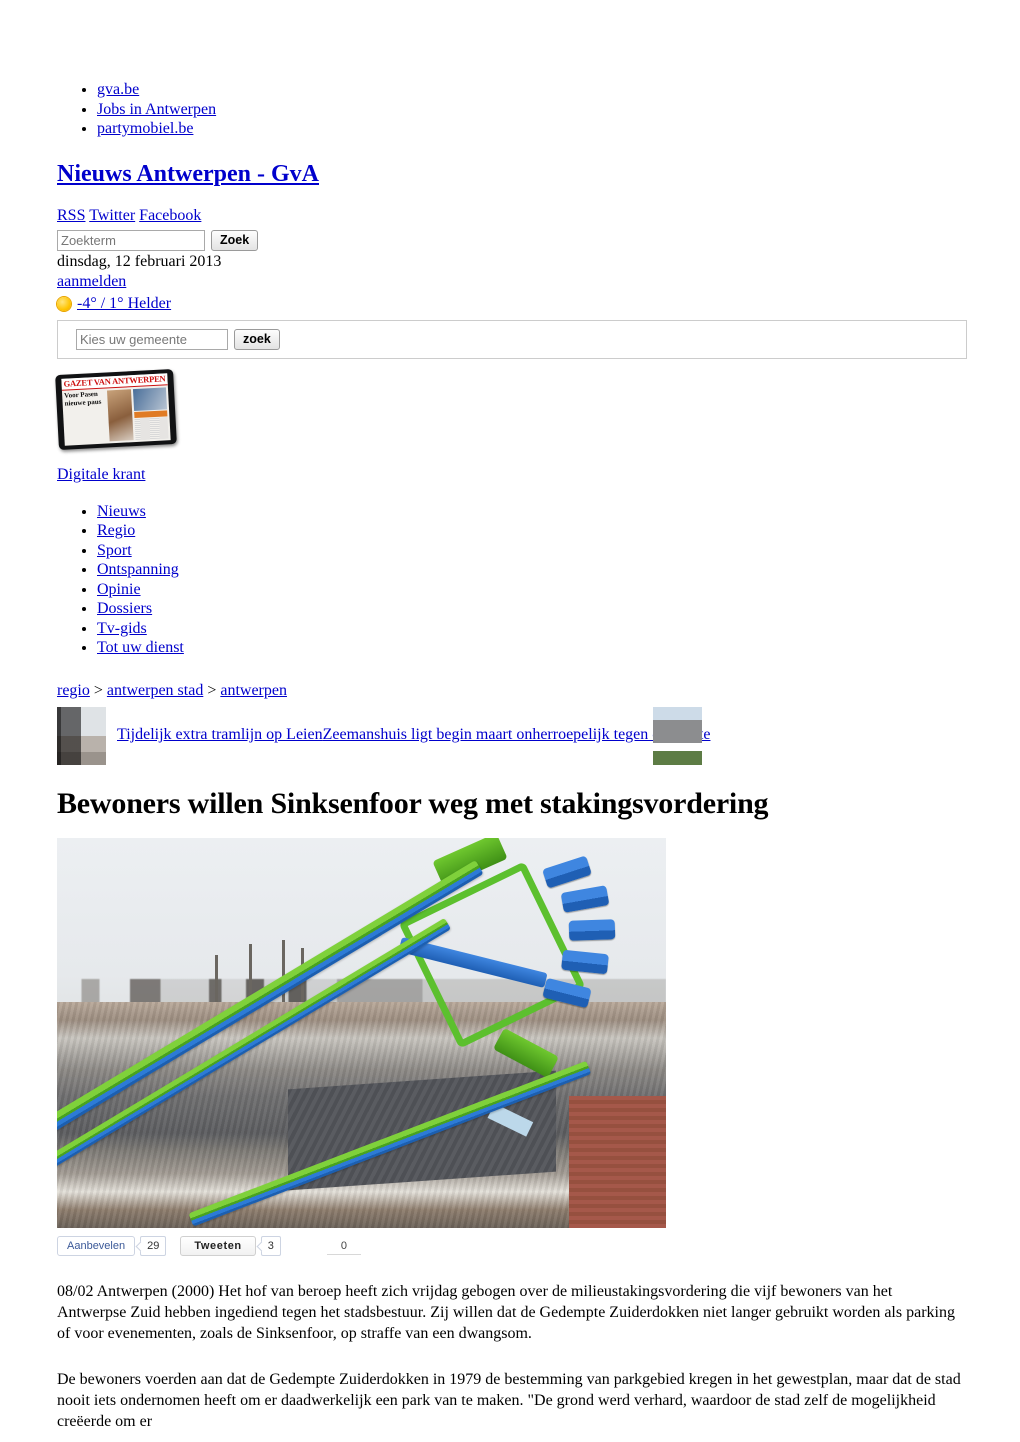  What do you see at coordinates (114, 550) in the screenshot?
I see `nav-link-sport: Sport` at bounding box center [114, 550].